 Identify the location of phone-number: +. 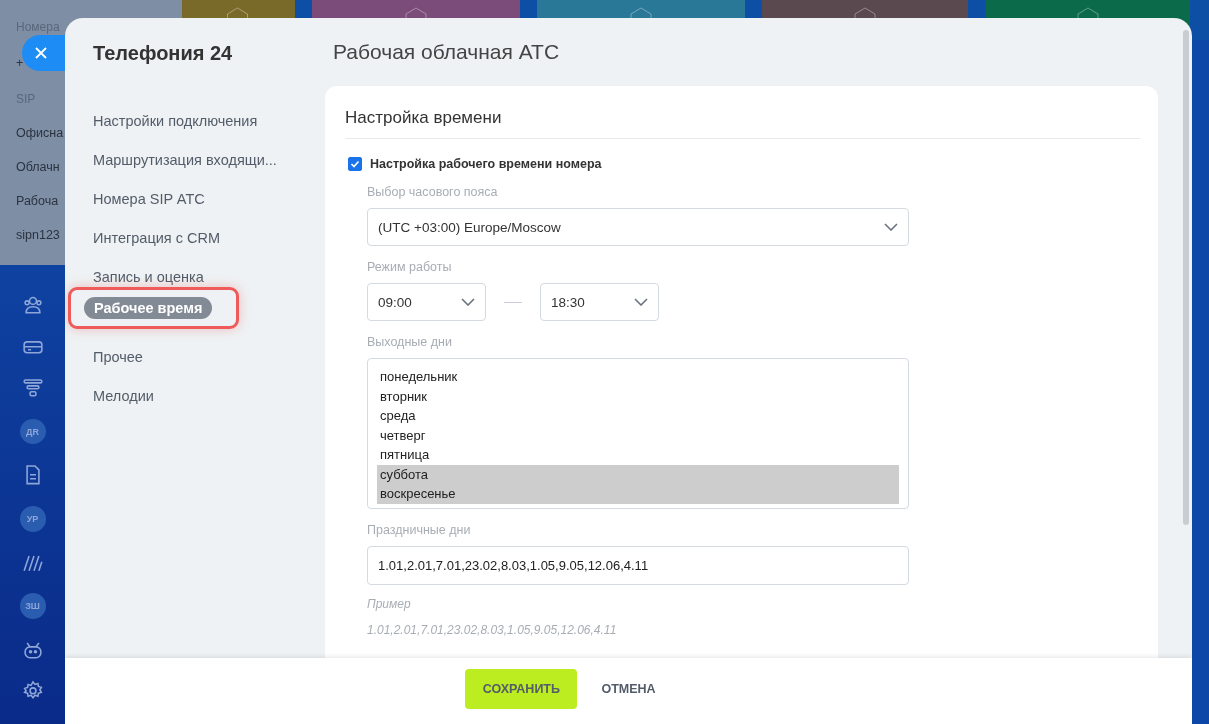
(20, 63).